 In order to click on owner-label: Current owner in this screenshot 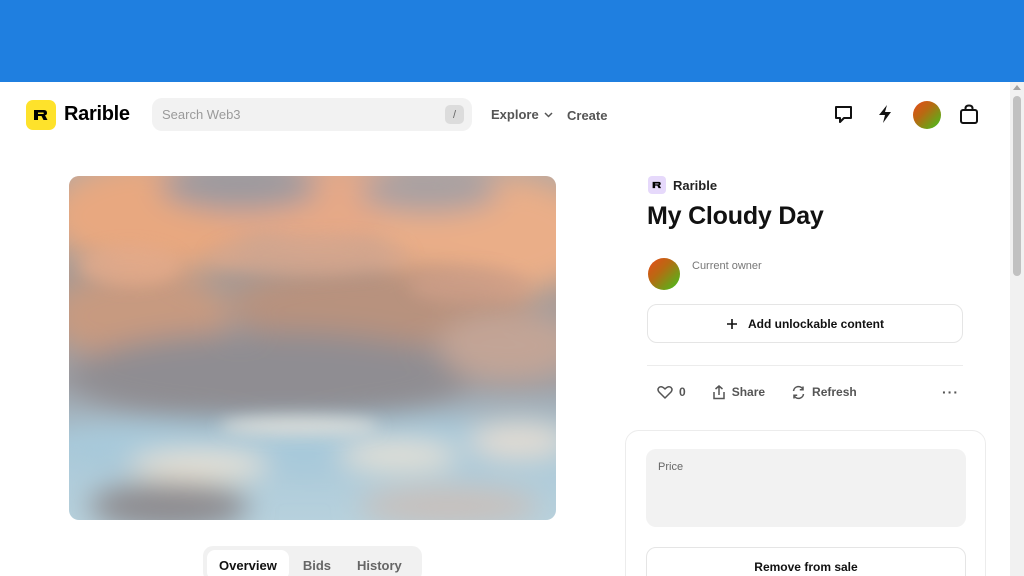, I will do `click(727, 266)`.